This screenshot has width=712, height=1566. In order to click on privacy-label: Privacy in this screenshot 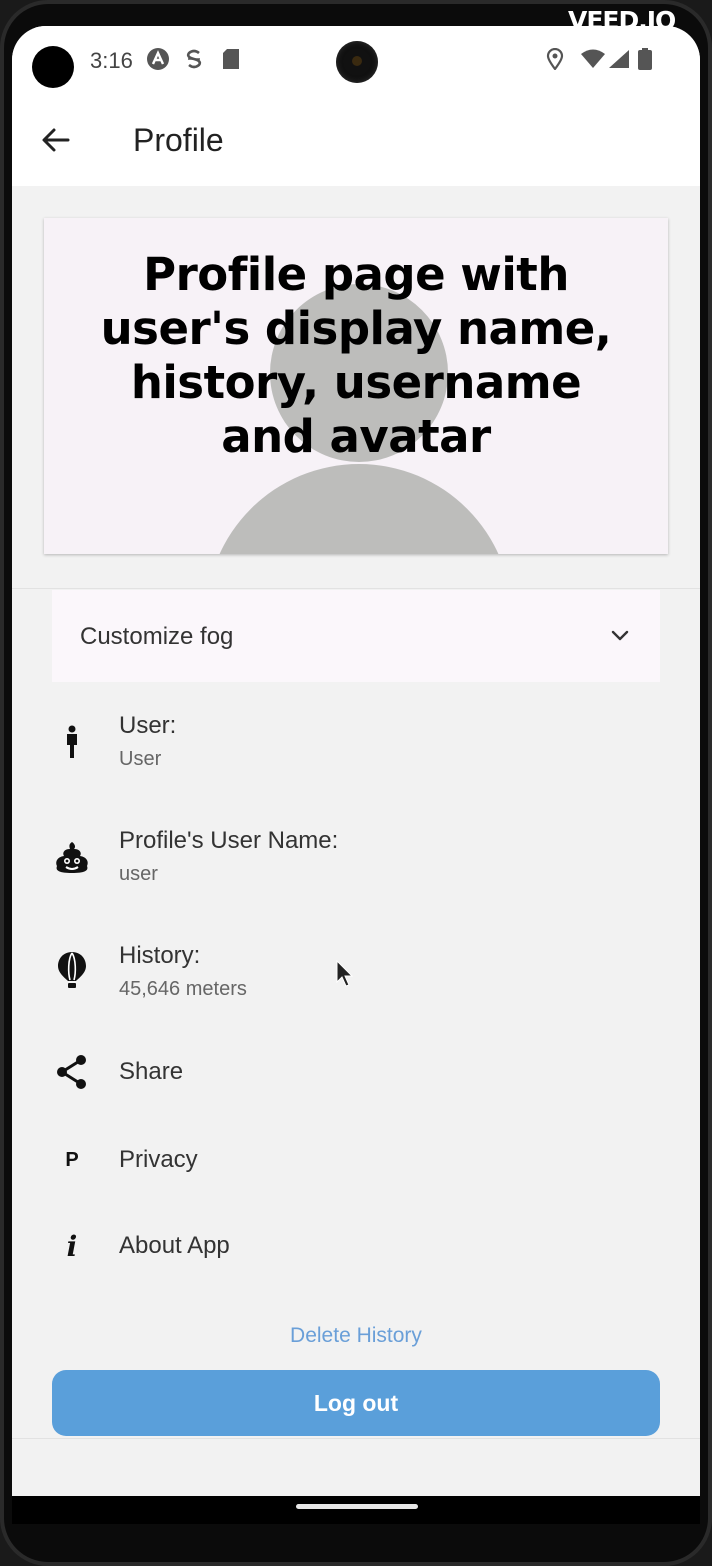, I will do `click(158, 1159)`.